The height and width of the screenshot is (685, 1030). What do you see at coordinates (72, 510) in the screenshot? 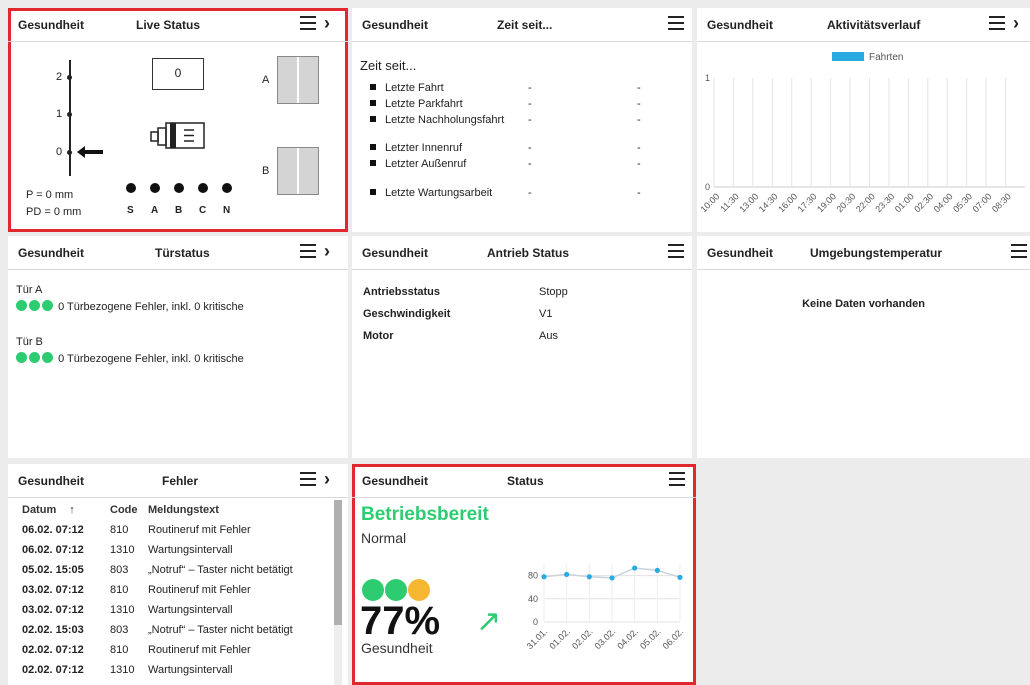
I see `sort-up-icon: ↑` at bounding box center [72, 510].